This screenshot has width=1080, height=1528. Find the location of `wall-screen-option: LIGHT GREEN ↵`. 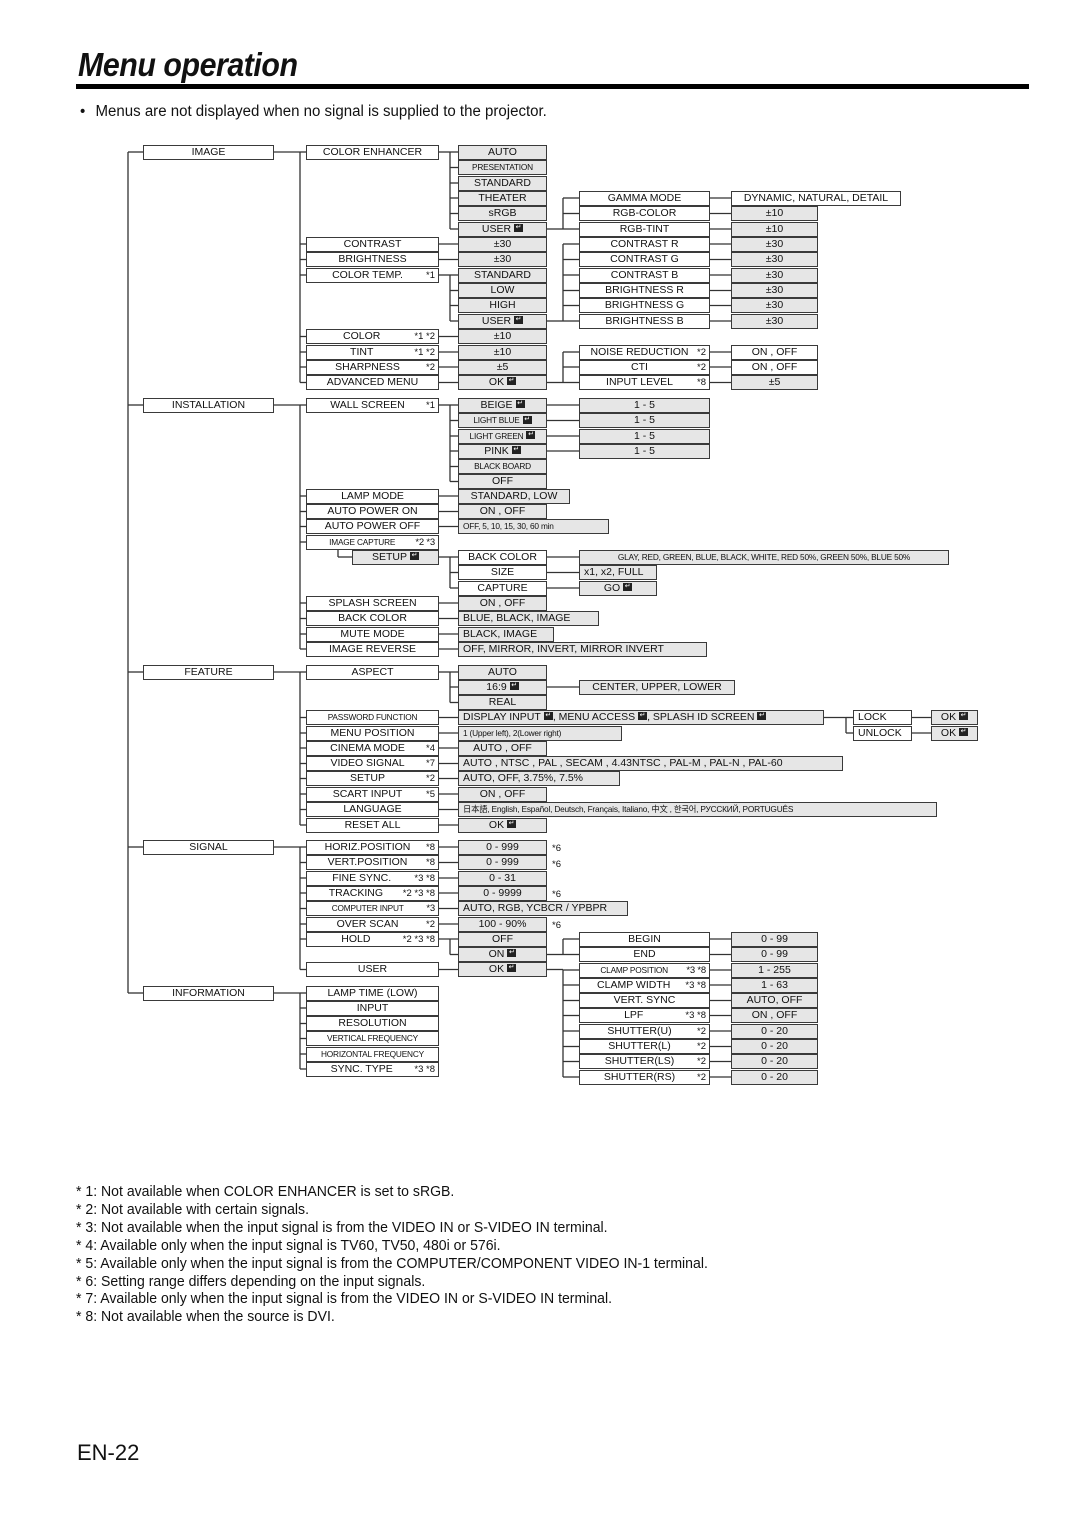

wall-screen-option: LIGHT GREEN ↵ is located at coordinates (502, 436).